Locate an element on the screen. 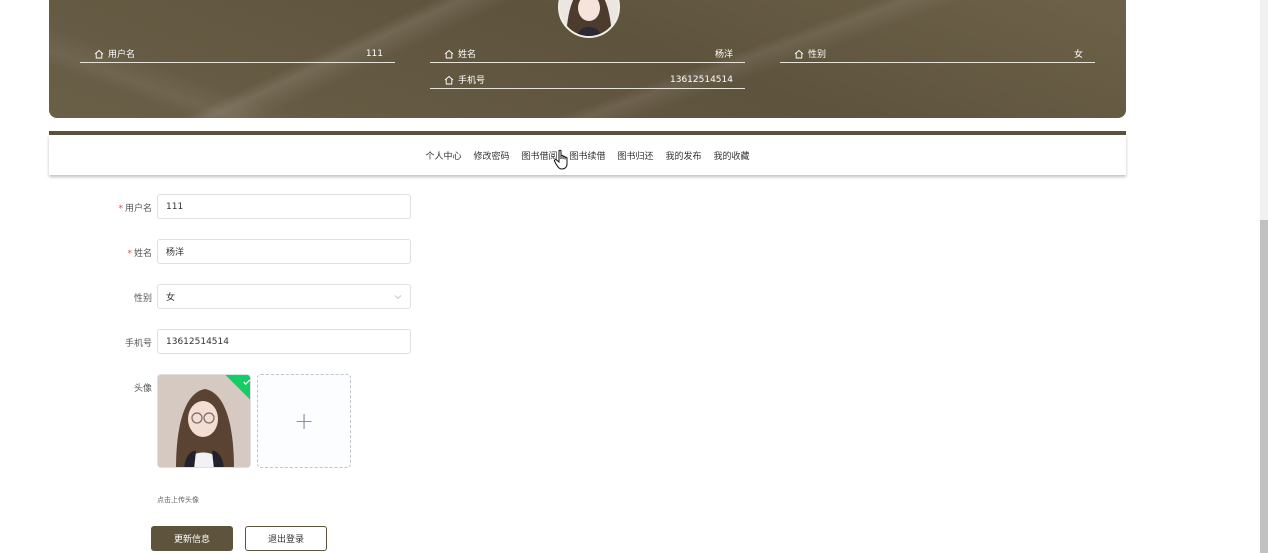  username-form-label: * 用户名 is located at coordinates (135, 209).